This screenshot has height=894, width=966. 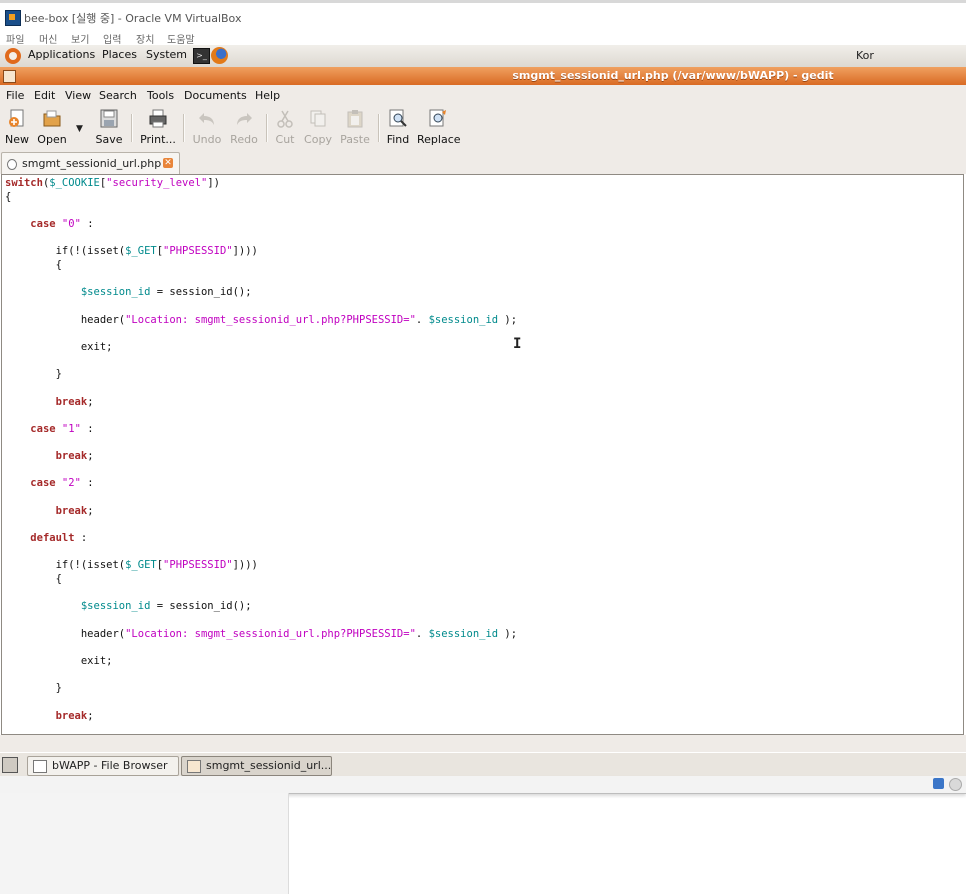 What do you see at coordinates (938, 783) in the screenshot?
I see `network-status-icon` at bounding box center [938, 783].